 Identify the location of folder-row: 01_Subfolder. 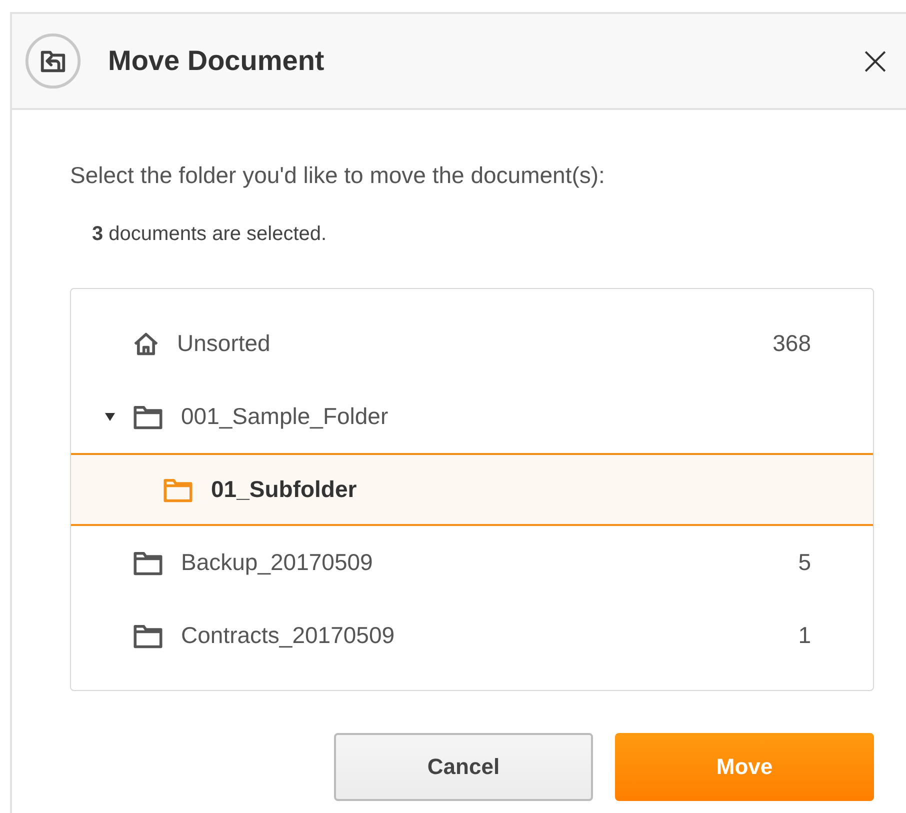
(472, 489).